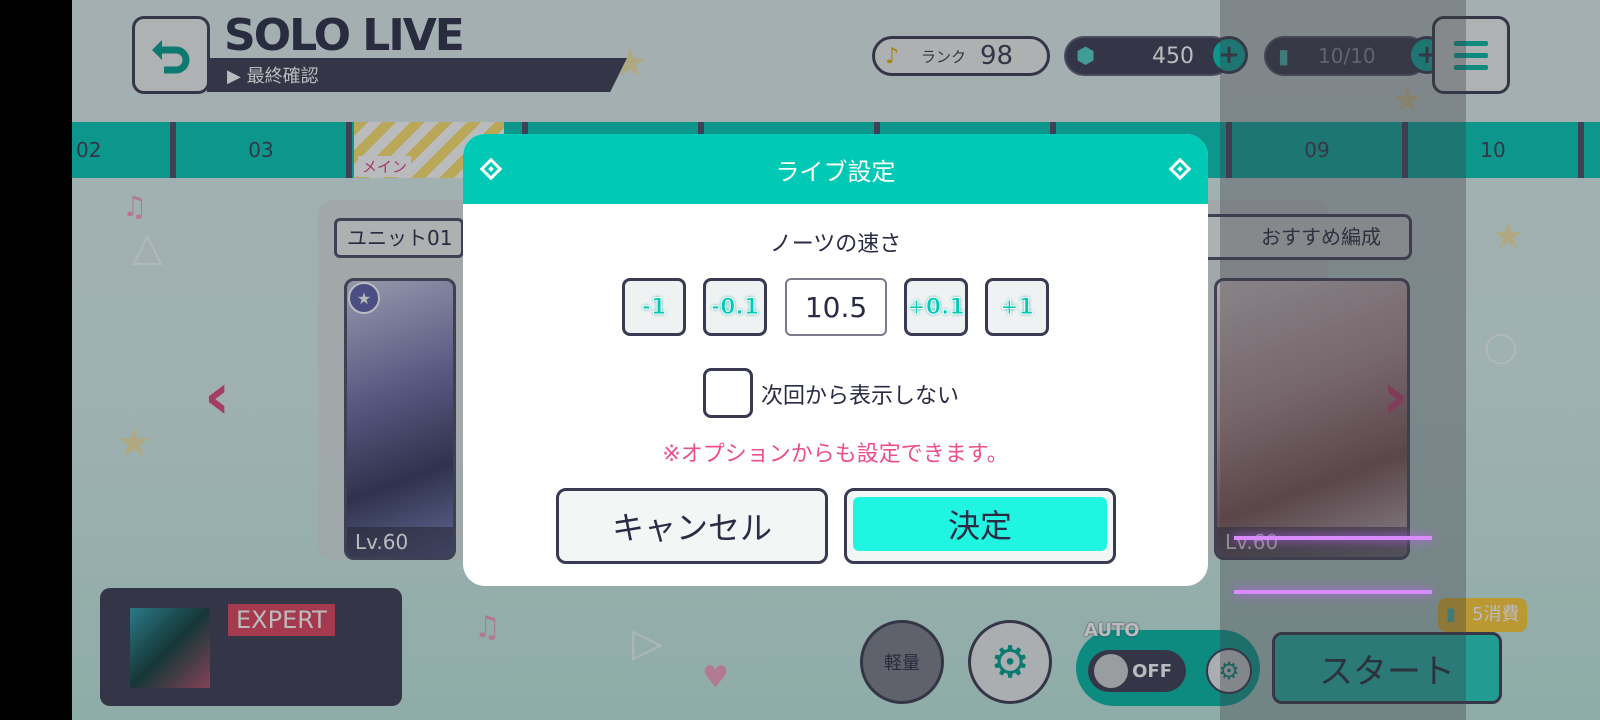 Image resolution: width=1600 pixels, height=720 pixels. What do you see at coordinates (835, 171) in the screenshot?
I see `dialog-title: ライブ設定` at bounding box center [835, 171].